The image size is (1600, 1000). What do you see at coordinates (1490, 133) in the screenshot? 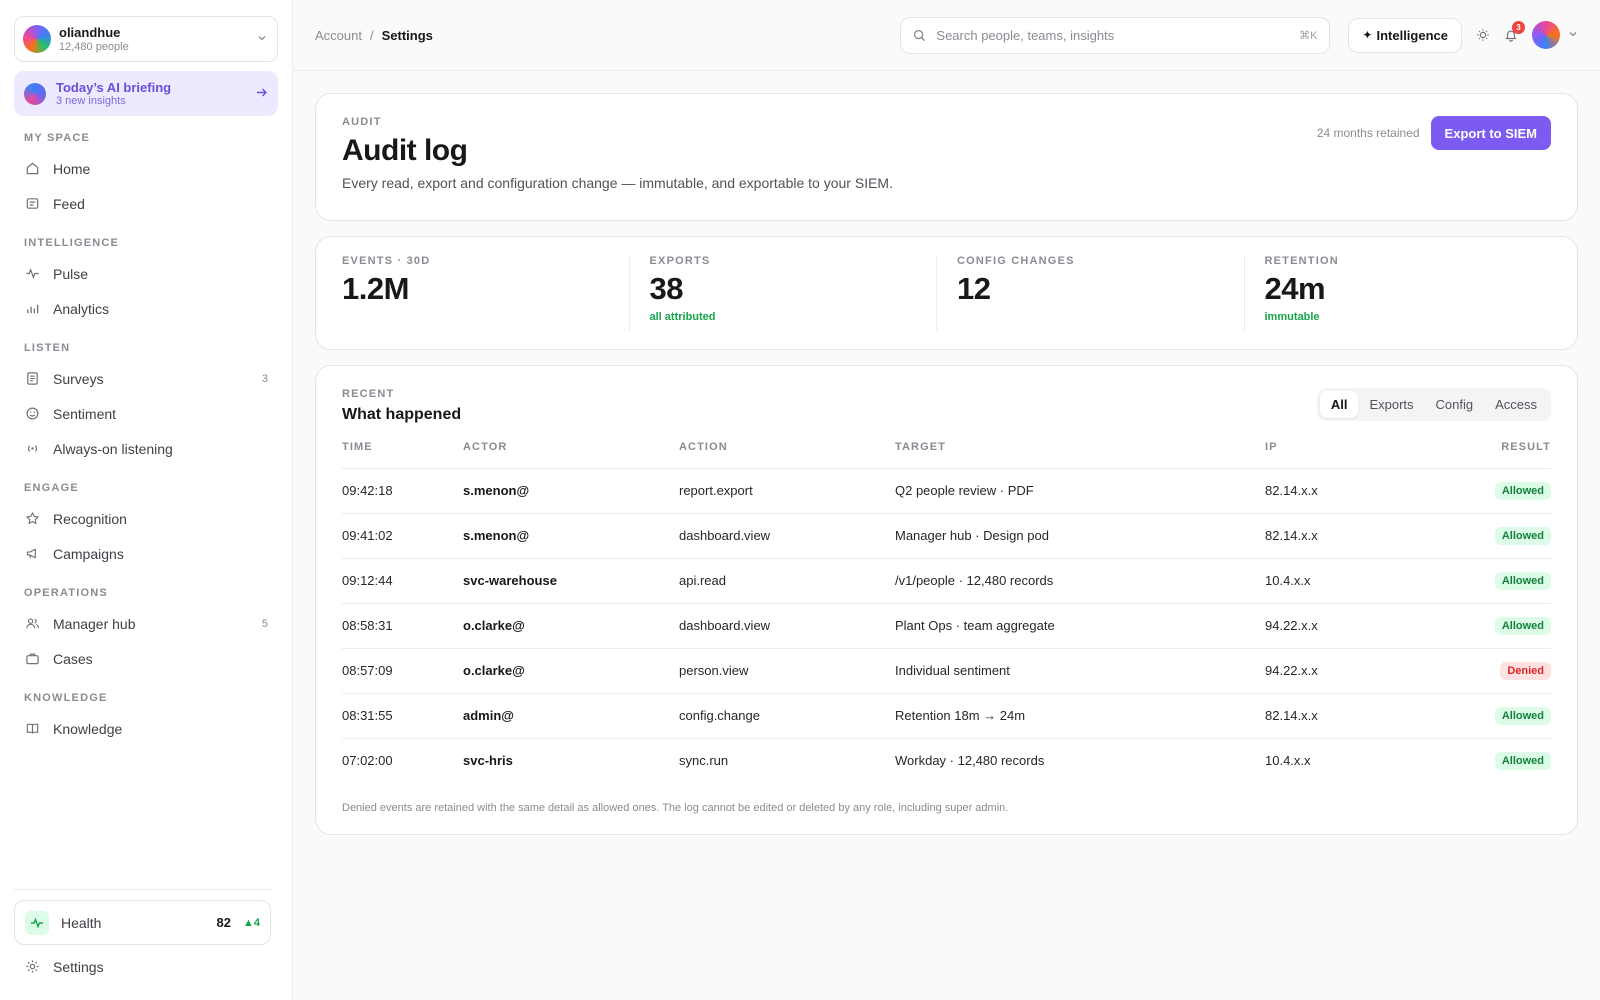
I see `export-to-siem-button: Export to SIEM` at bounding box center [1490, 133].